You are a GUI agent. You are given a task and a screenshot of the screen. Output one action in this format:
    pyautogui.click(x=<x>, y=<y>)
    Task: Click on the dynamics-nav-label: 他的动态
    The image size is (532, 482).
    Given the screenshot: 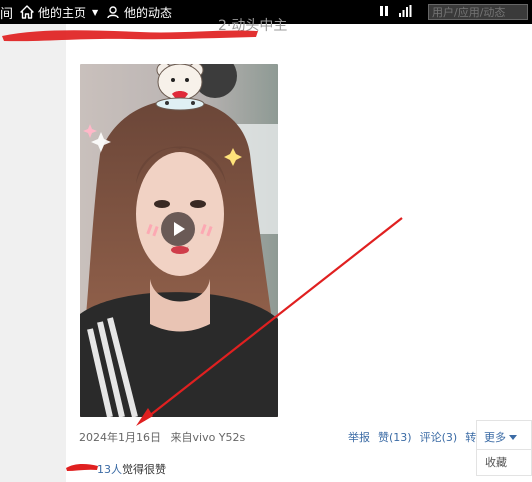 What is the action you would take?
    pyautogui.click(x=148, y=12)
    